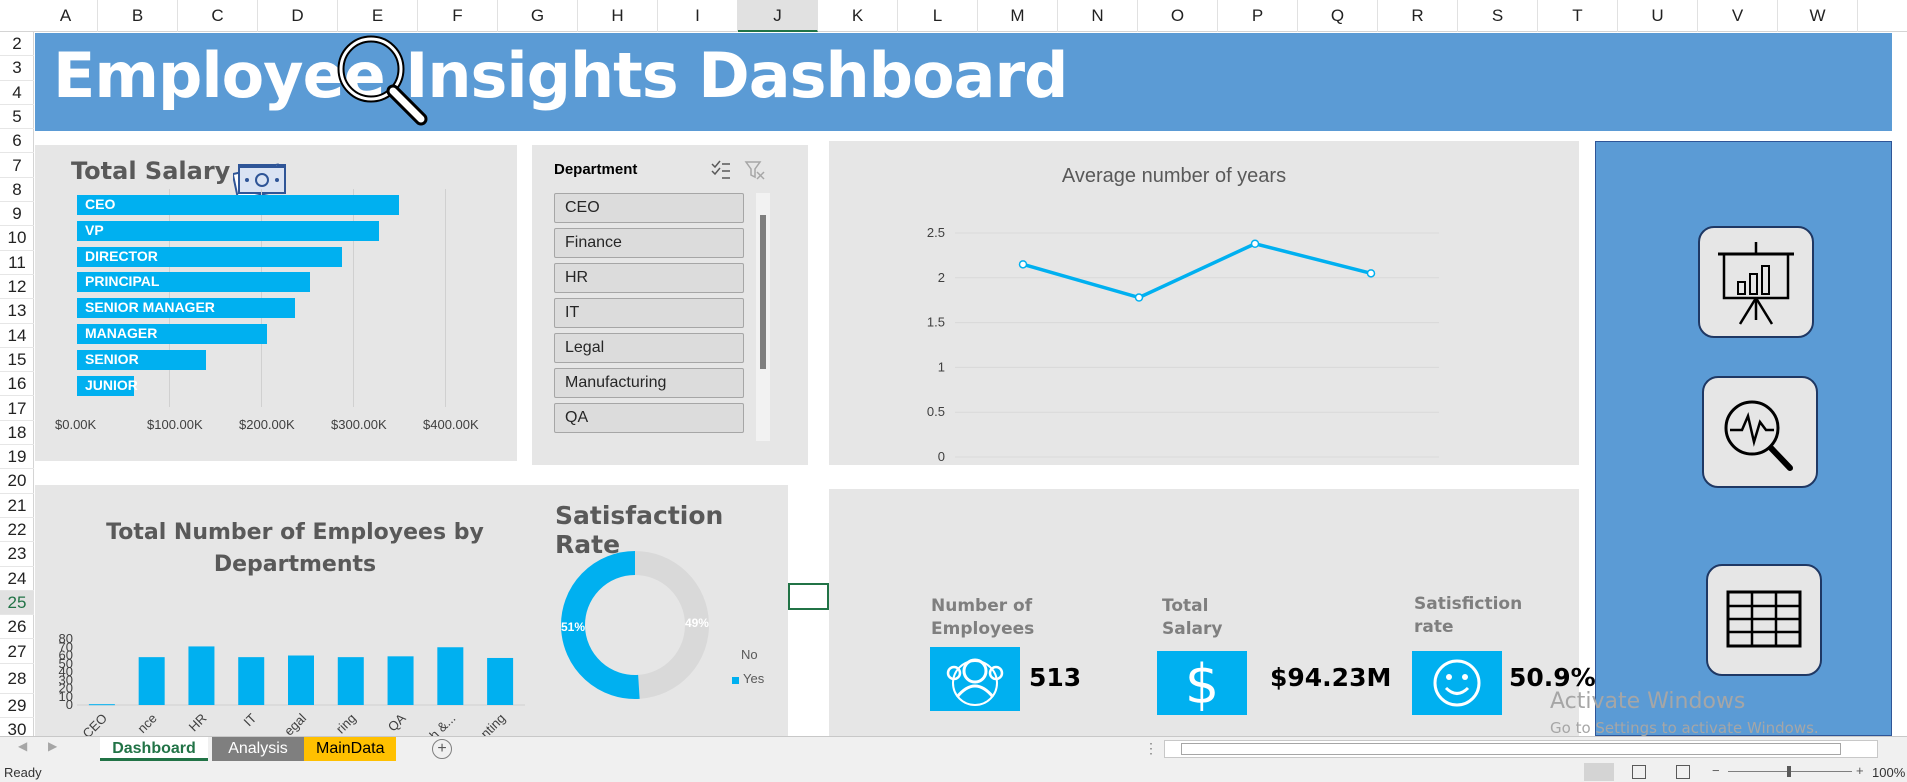 The height and width of the screenshot is (782, 1907). What do you see at coordinates (1018, 16) in the screenshot?
I see `column-header-m: M` at bounding box center [1018, 16].